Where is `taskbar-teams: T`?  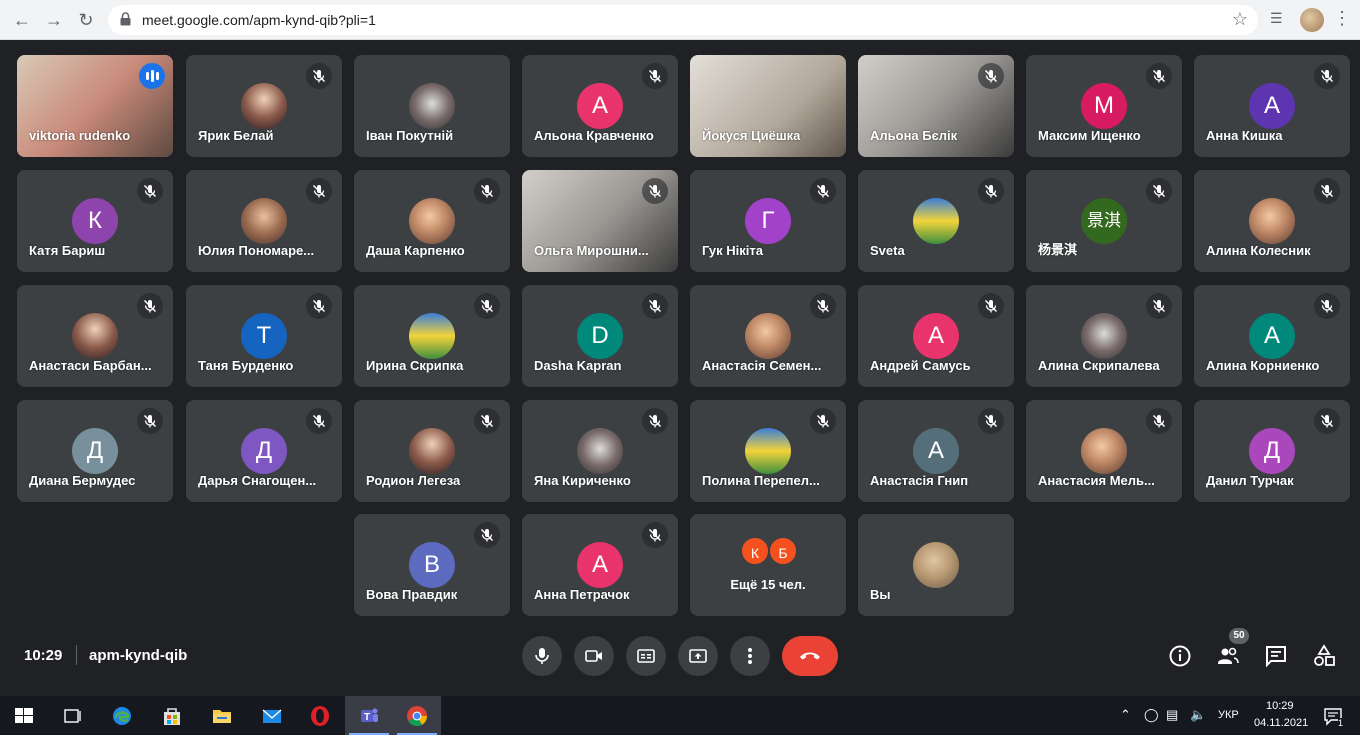
taskbar-teams: T is located at coordinates (369, 715).